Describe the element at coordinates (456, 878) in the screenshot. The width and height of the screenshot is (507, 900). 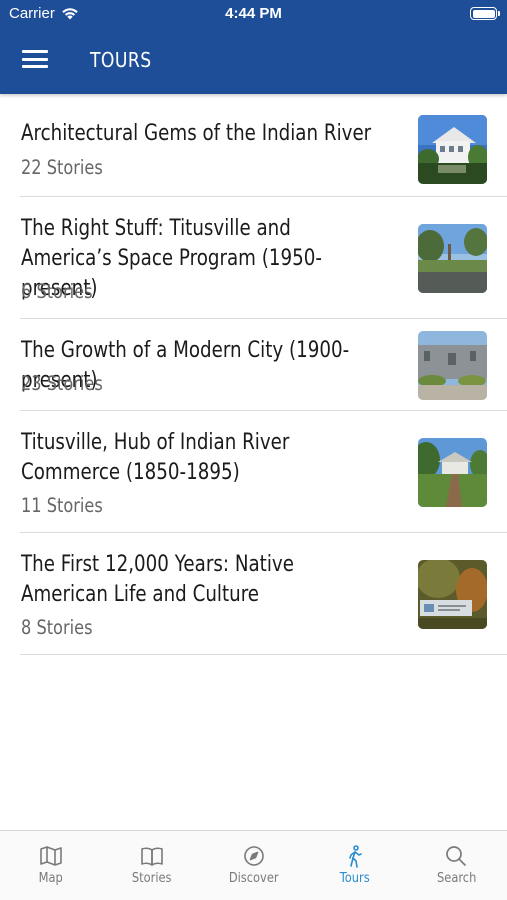
I see `tab-label: Search` at that location.